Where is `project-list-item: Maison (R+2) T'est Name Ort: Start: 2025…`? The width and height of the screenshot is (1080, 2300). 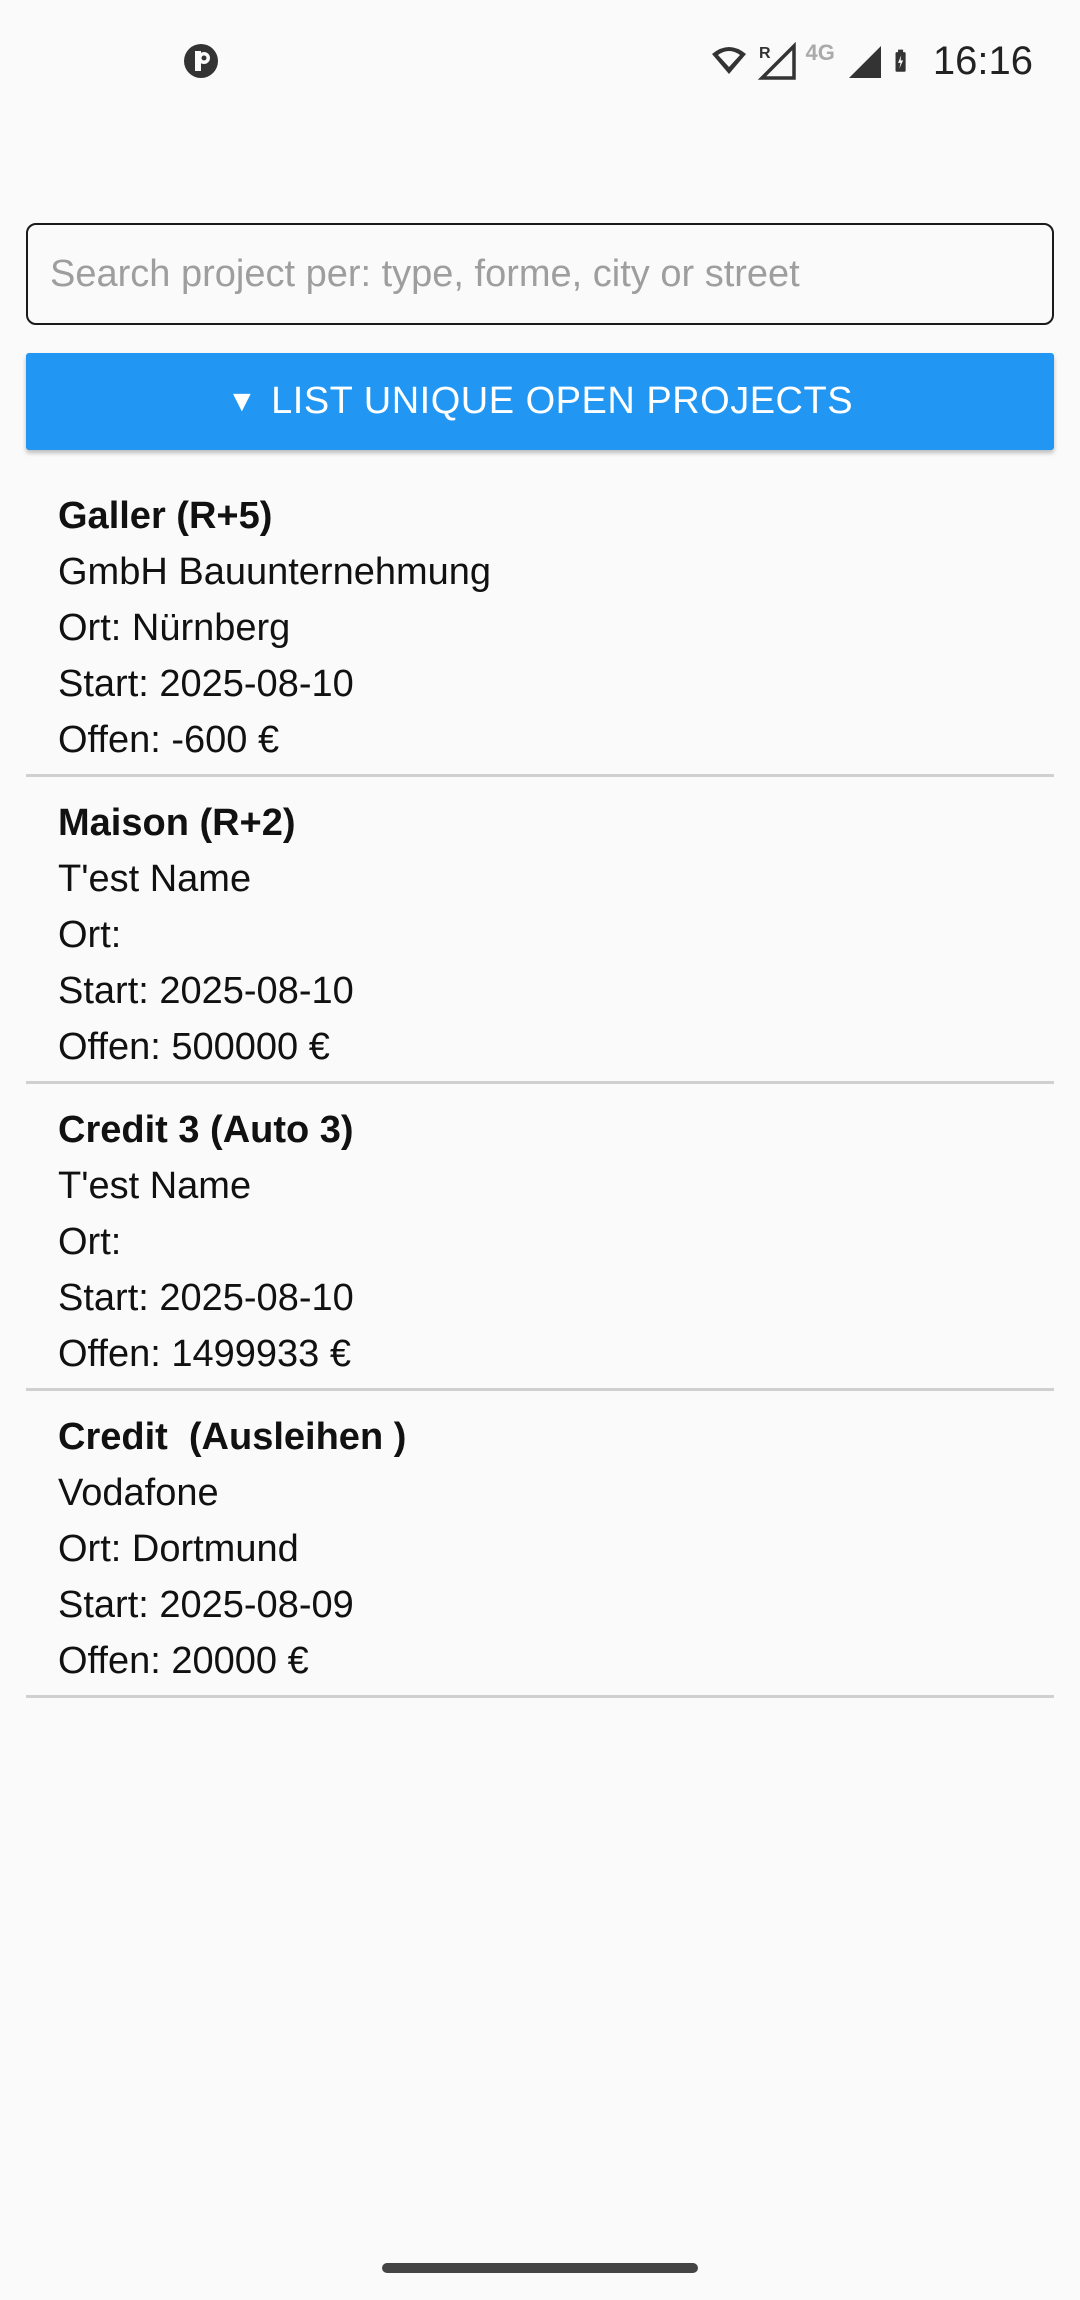 project-list-item: Maison (R+2) T'est Name Ort: Start: 2025… is located at coordinates (540, 930).